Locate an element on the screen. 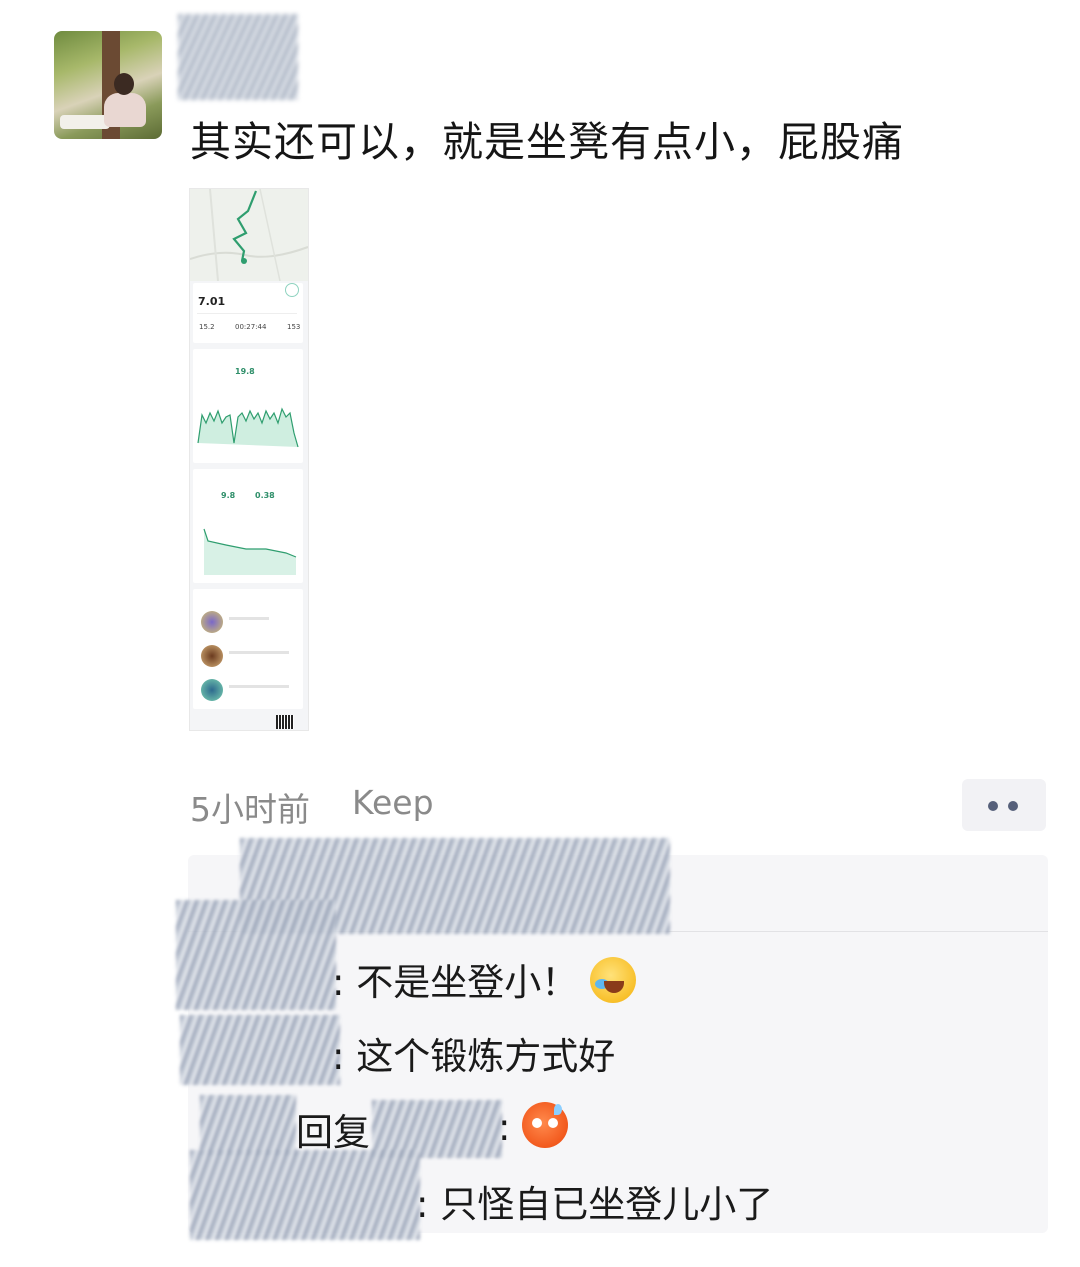 The width and height of the screenshot is (1080, 1267). pace-value-2: 0.38 is located at coordinates (265, 495).